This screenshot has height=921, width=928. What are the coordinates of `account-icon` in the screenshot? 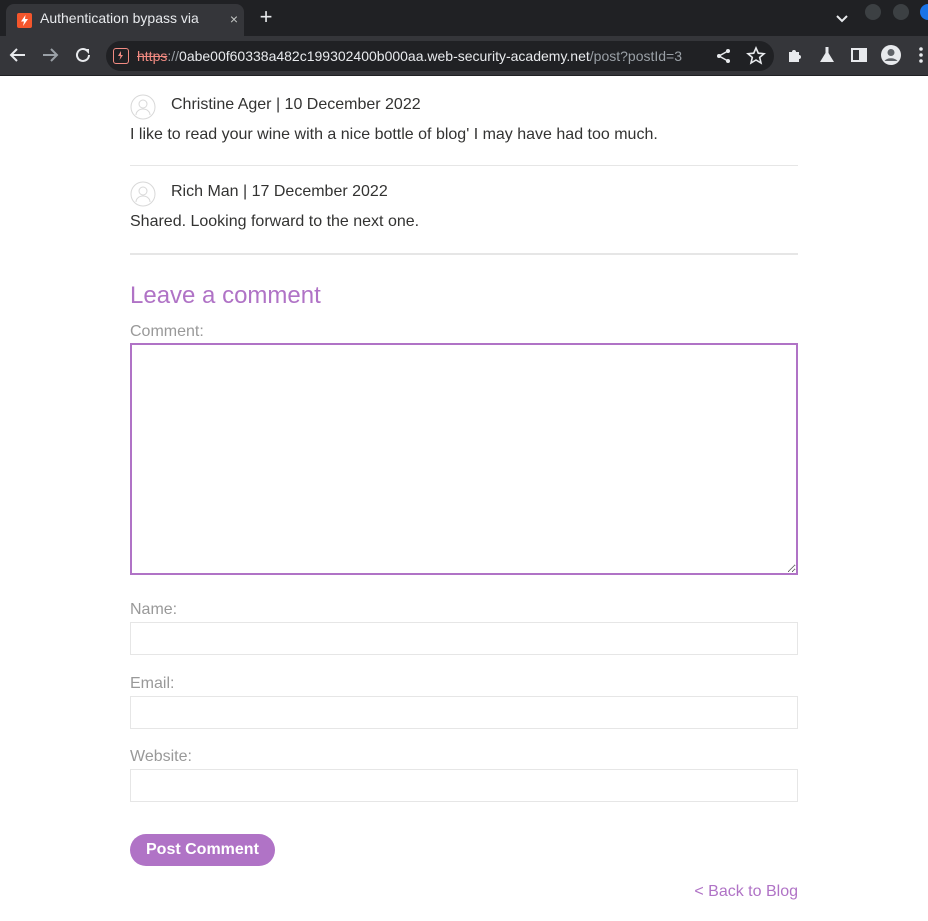 It's located at (891, 55).